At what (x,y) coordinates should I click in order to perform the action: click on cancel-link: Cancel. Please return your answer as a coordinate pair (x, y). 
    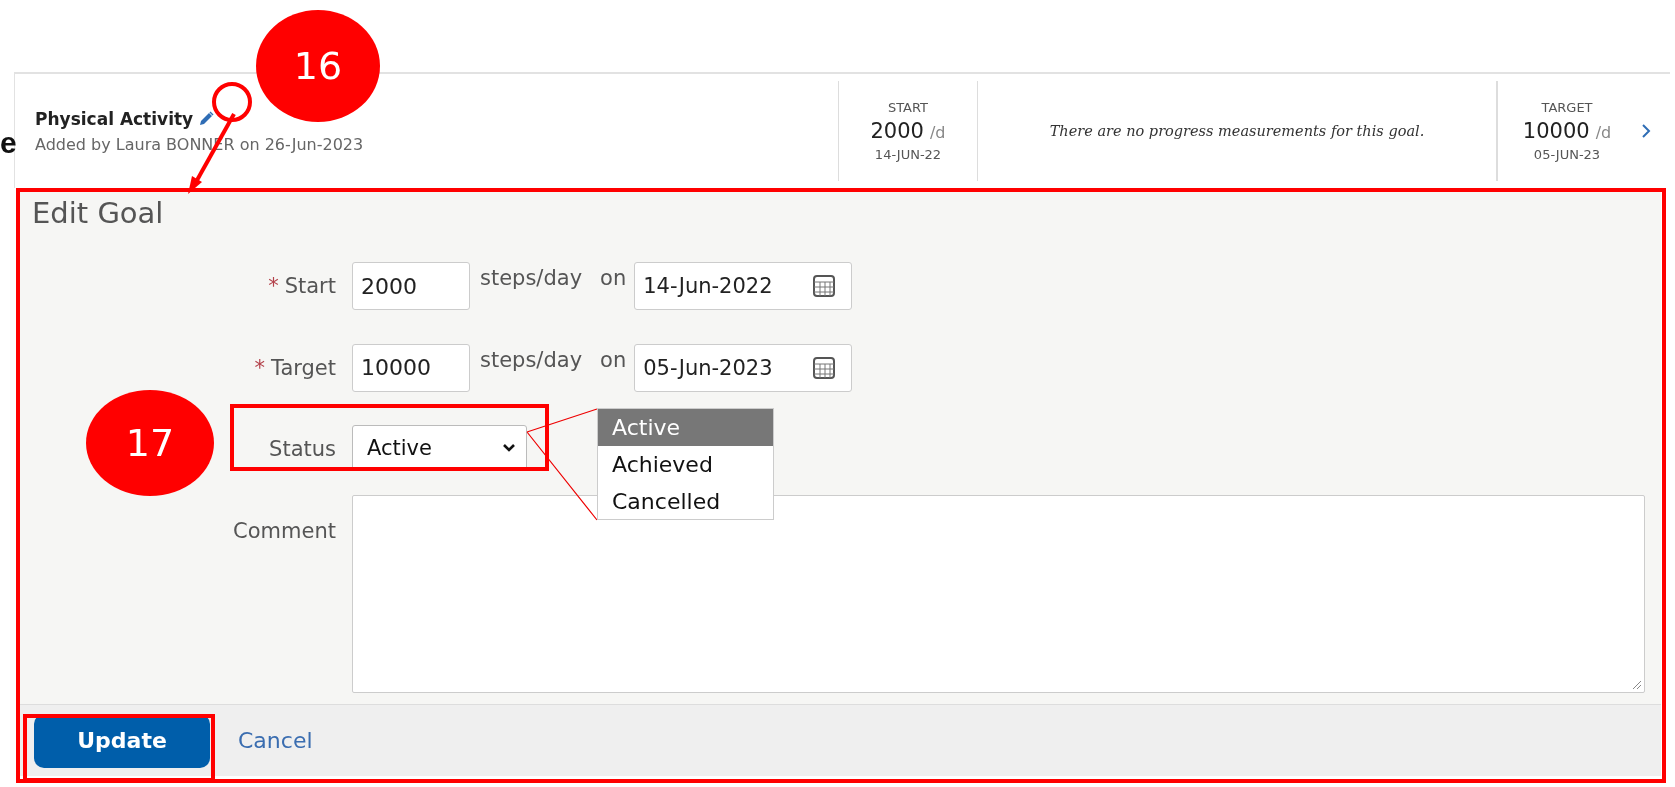
    Looking at the image, I should click on (275, 740).